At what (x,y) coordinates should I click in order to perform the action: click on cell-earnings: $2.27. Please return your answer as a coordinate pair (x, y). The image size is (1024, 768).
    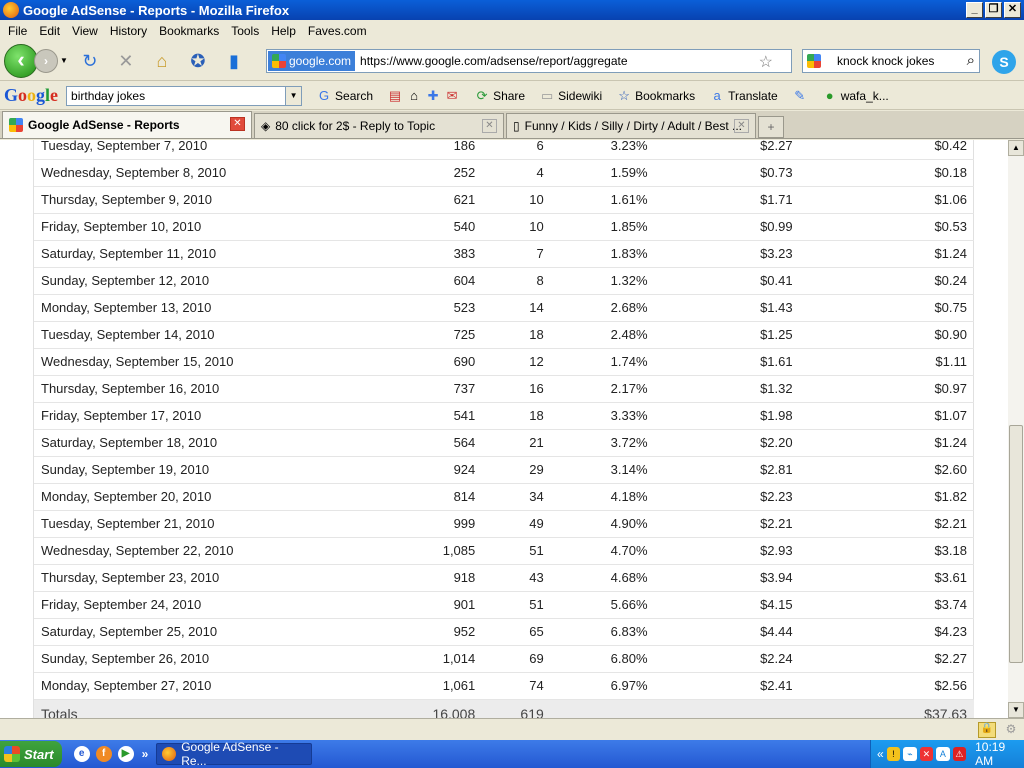
    Looking at the image, I should click on (883, 659).